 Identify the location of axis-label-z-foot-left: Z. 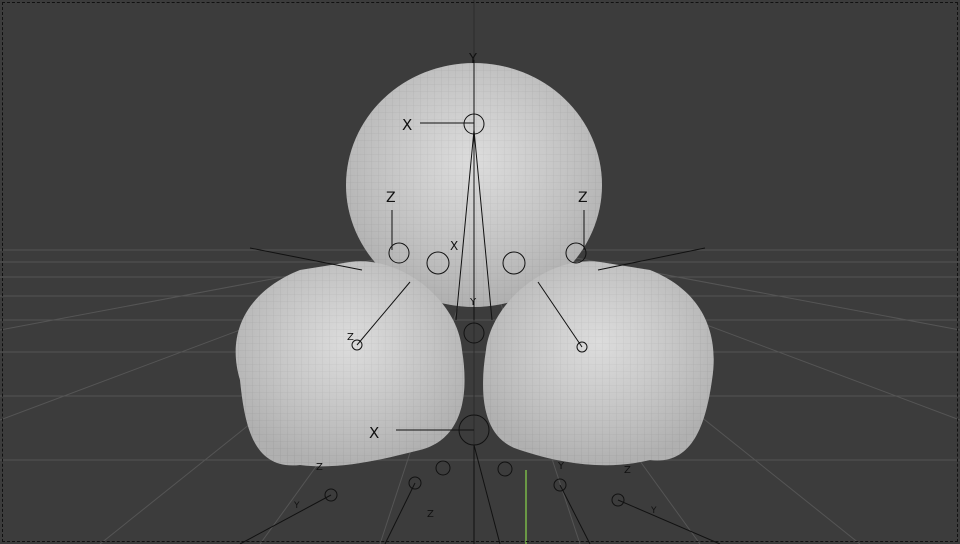
(319, 467).